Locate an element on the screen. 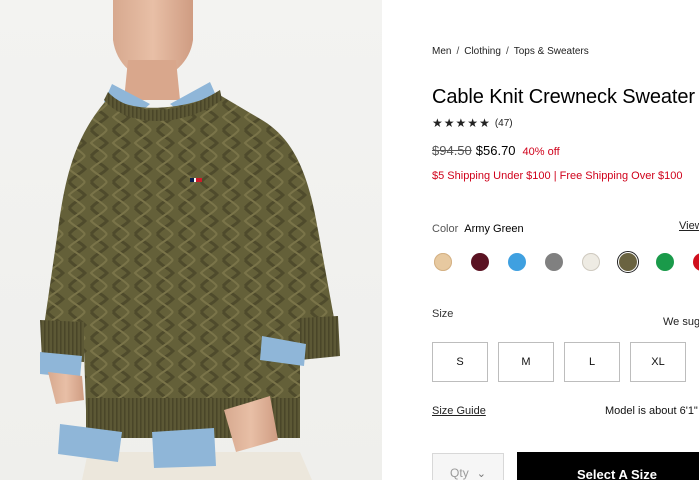  swatch-red is located at coordinates (695, 262).